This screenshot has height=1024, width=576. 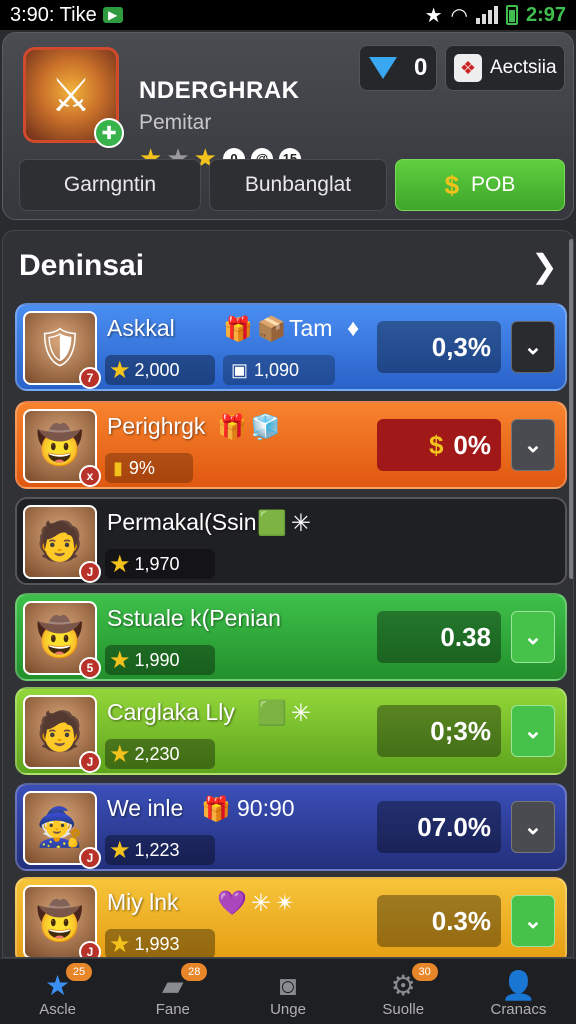 What do you see at coordinates (141, 467) in the screenshot?
I see `score-value: 9%` at bounding box center [141, 467].